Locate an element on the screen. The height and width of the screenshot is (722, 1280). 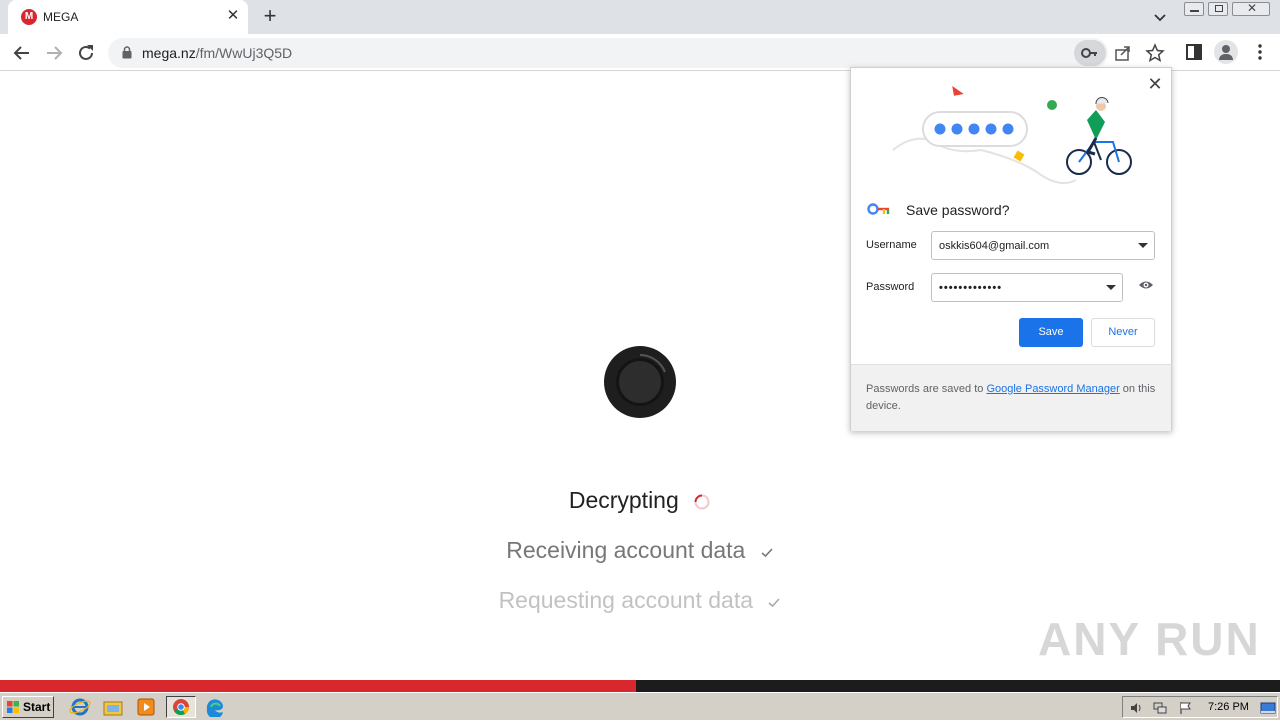
chrome-taskbar-button is located at coordinates (181, 707).